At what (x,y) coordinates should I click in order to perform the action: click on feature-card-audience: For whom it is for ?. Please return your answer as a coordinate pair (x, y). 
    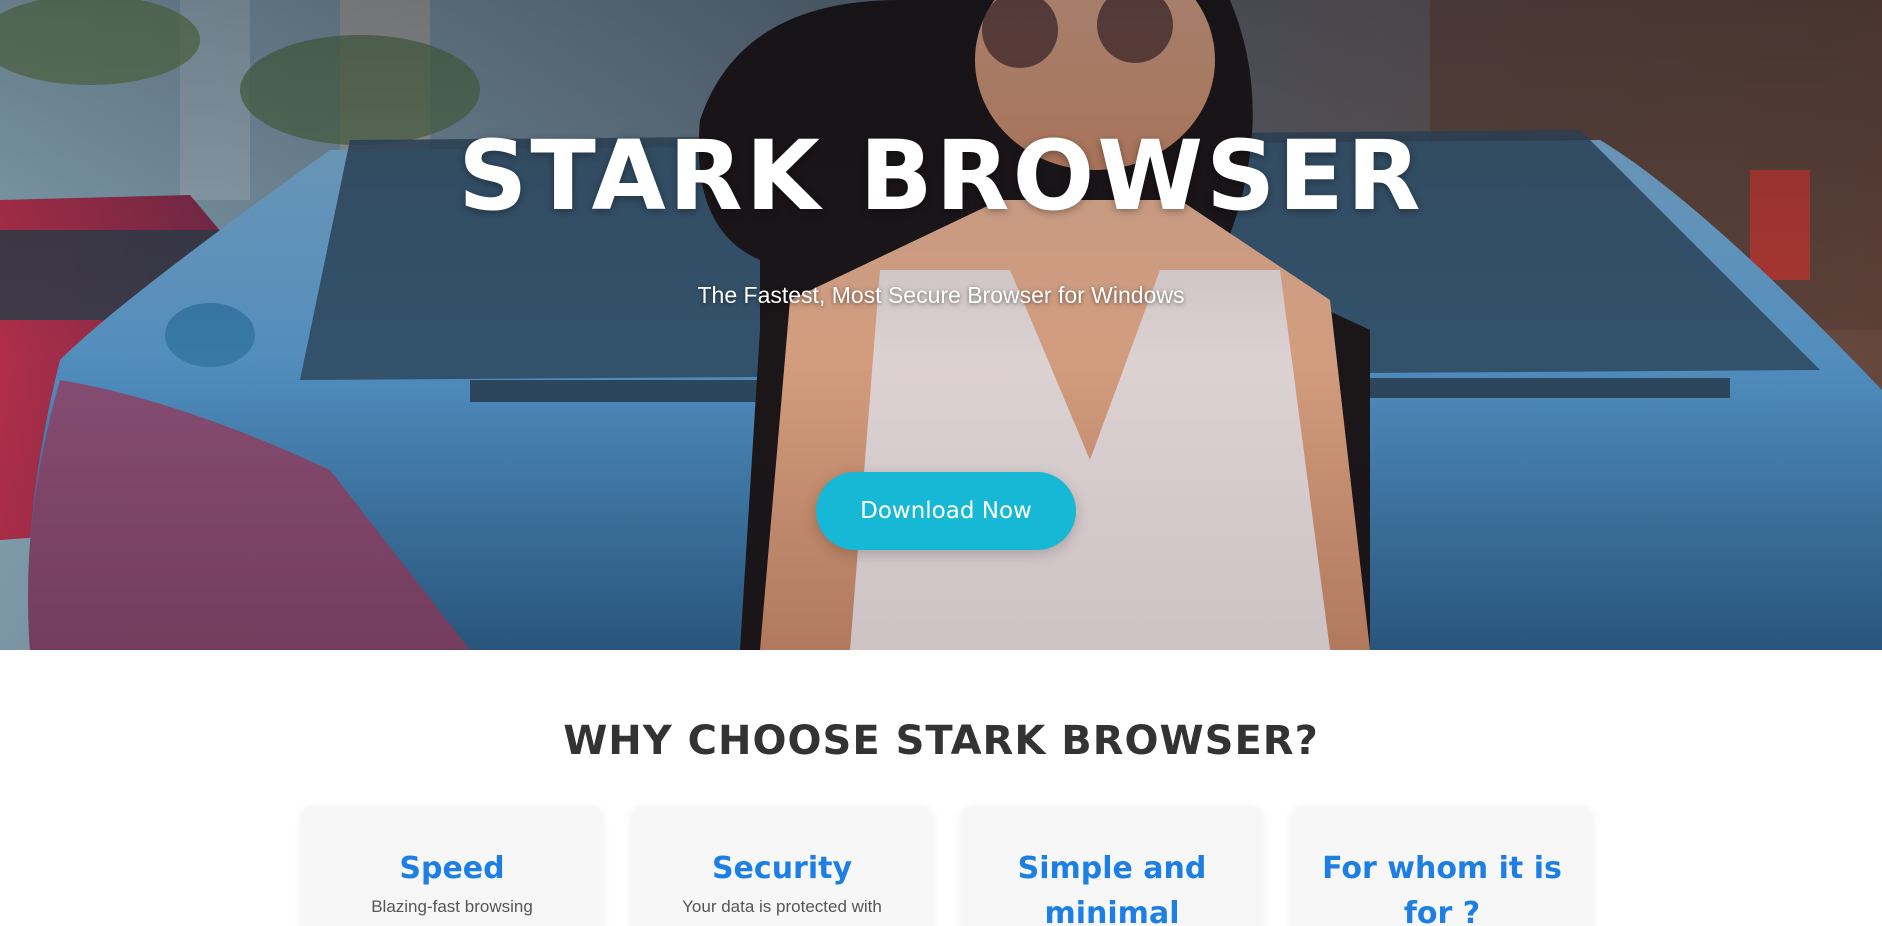
    Looking at the image, I should click on (1442, 866).